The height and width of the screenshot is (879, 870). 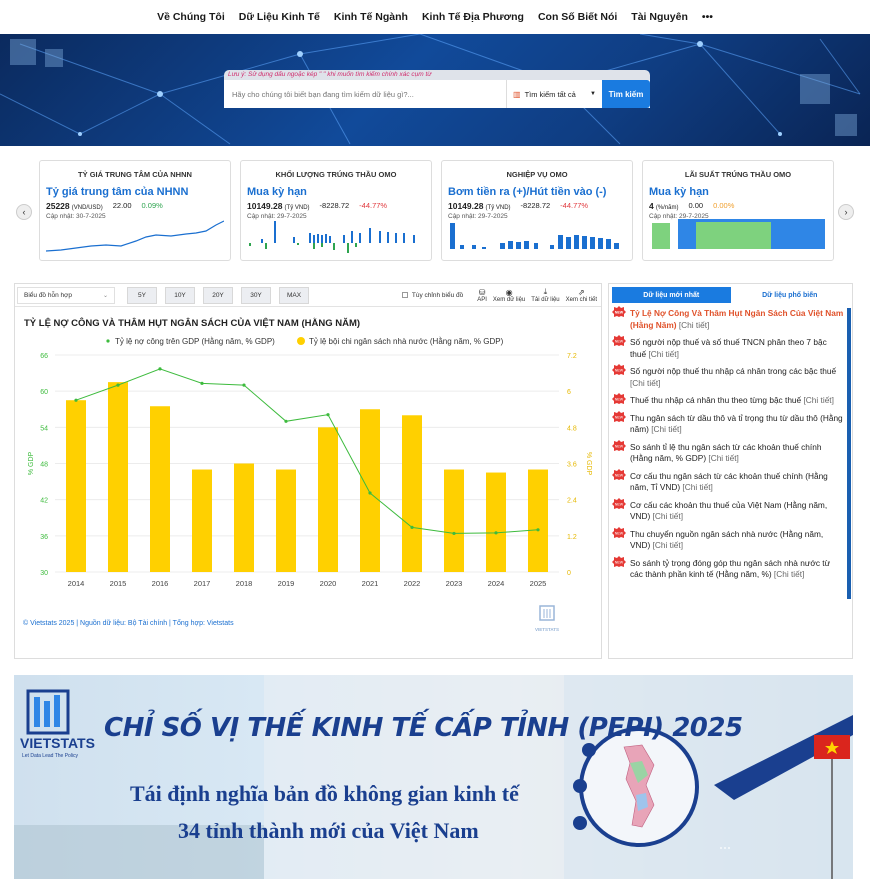 What do you see at coordinates (849, 453) in the screenshot?
I see `side-scrollbar` at bounding box center [849, 453].